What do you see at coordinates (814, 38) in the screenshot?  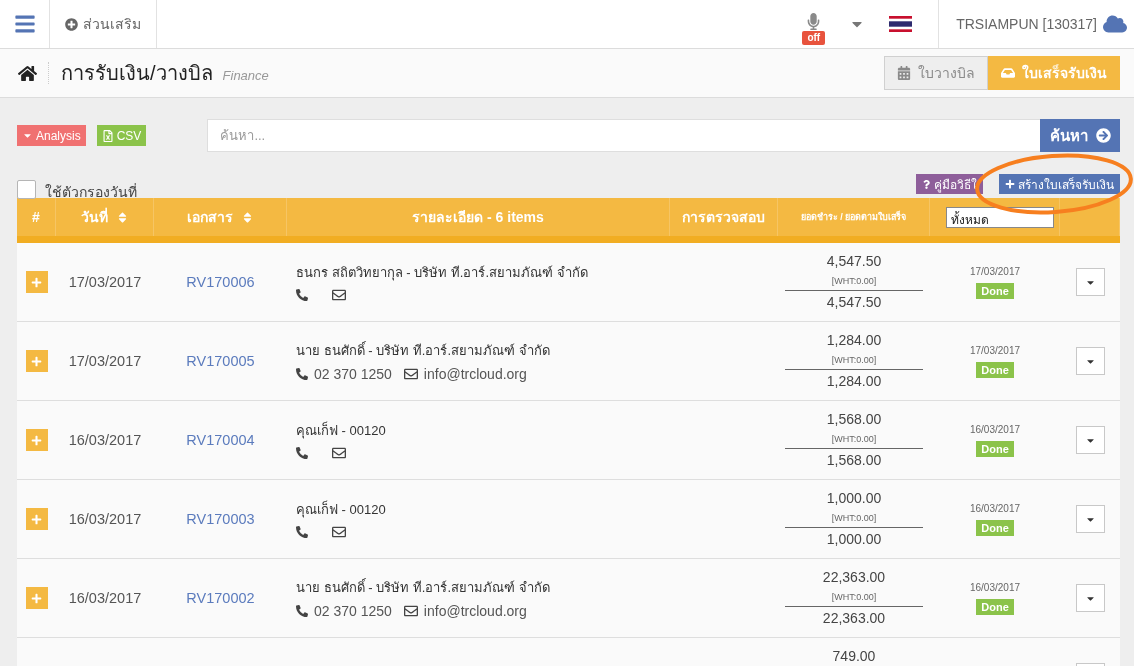 I see `mic-status-badge: off` at bounding box center [814, 38].